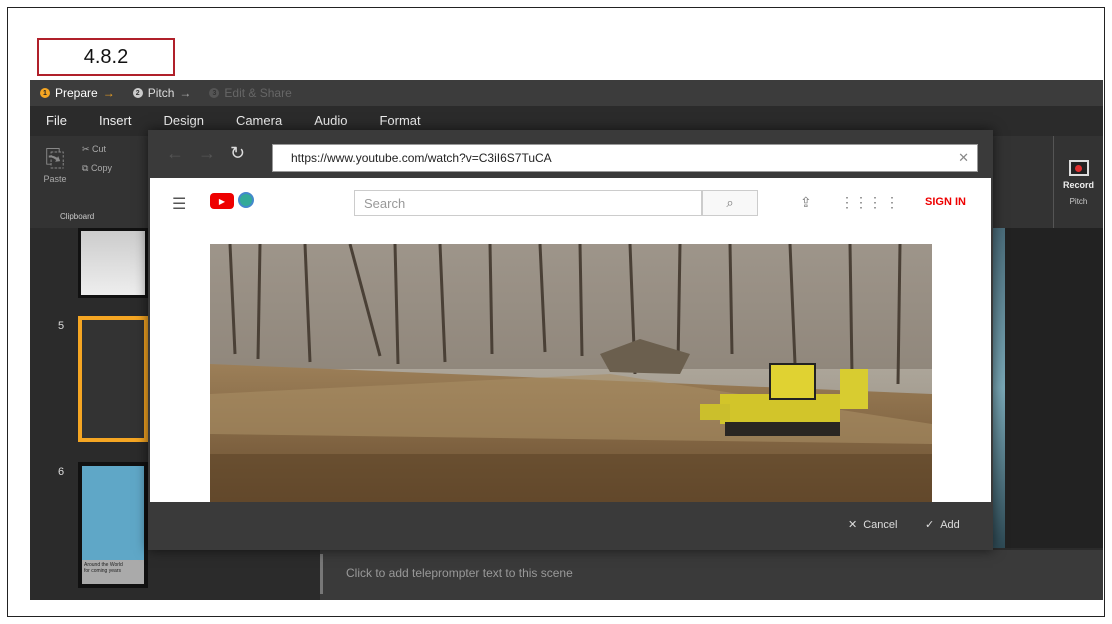  What do you see at coordinates (56, 121) in the screenshot?
I see `tab-file: File` at bounding box center [56, 121].